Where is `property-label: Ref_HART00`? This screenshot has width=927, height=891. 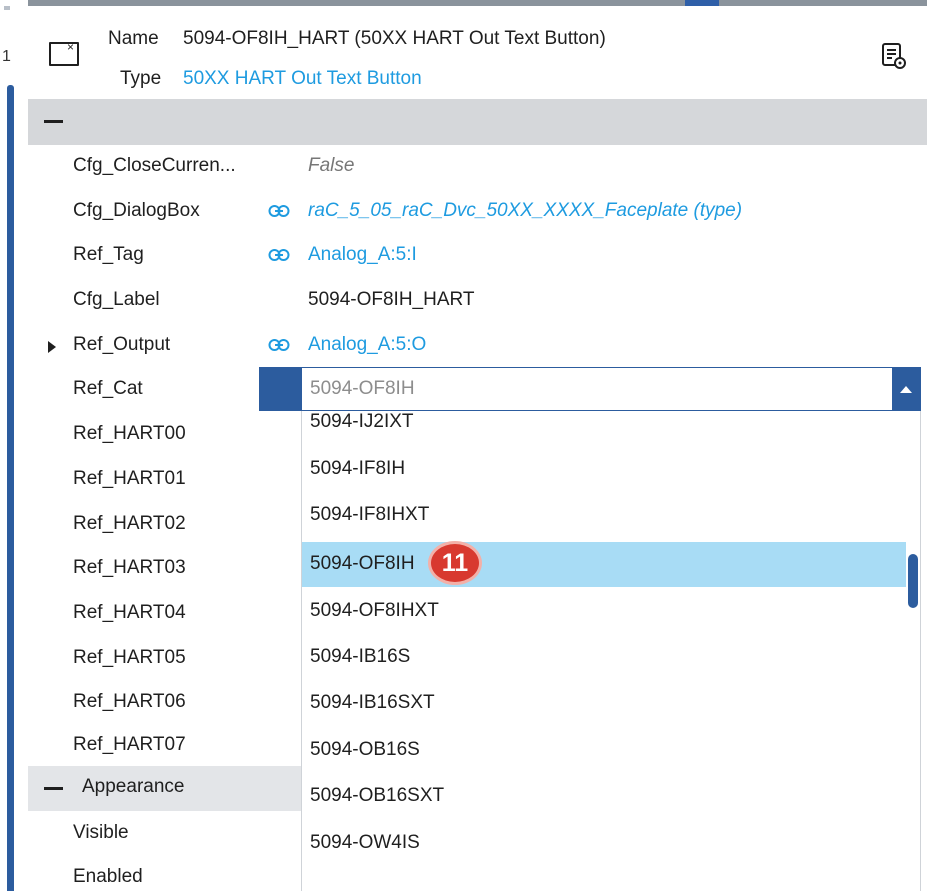 property-label: Ref_HART00 is located at coordinates (129, 433).